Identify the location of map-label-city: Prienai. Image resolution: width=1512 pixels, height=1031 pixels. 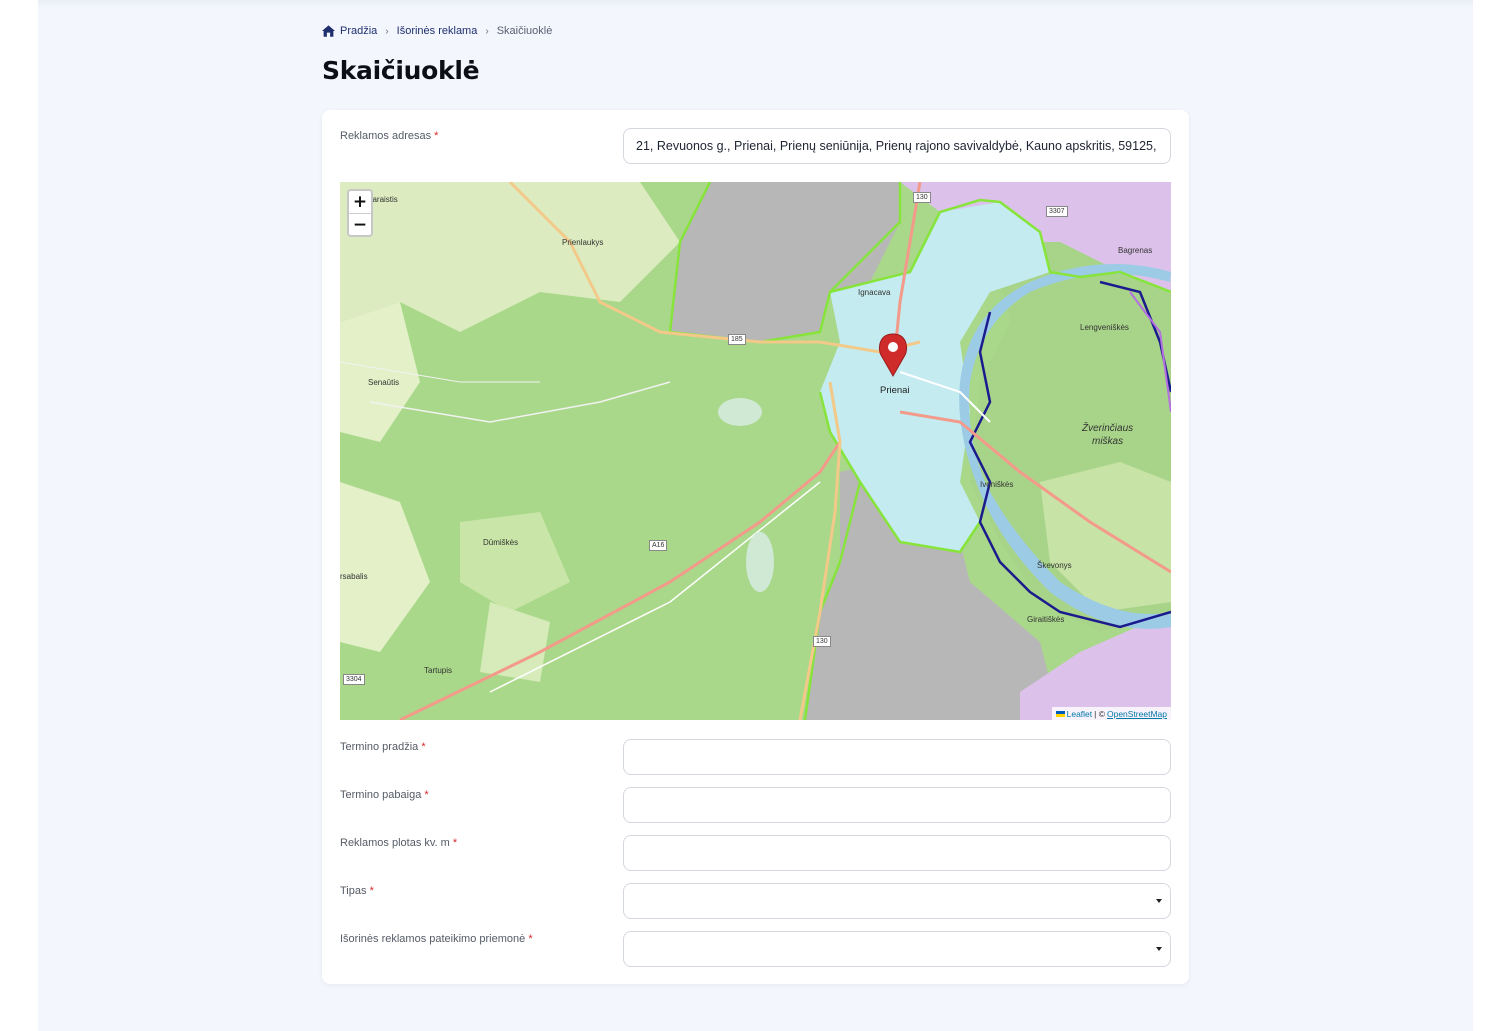
(895, 390).